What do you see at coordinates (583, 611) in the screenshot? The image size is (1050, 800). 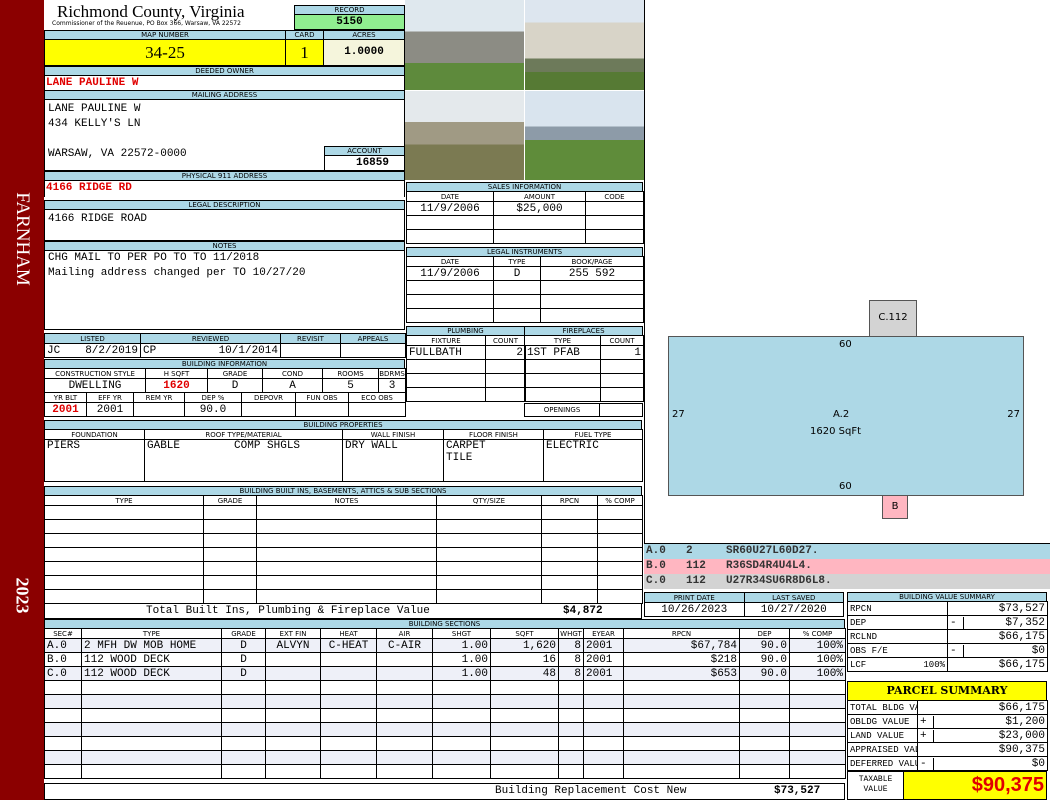 I see `built-ins-total-value: $4,872` at bounding box center [583, 611].